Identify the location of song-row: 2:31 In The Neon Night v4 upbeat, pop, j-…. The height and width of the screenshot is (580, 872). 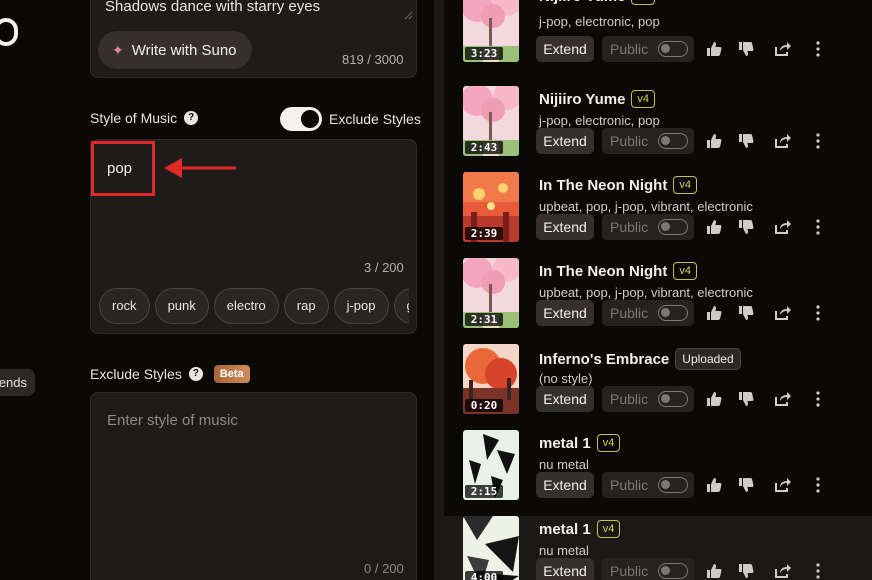
(658, 301).